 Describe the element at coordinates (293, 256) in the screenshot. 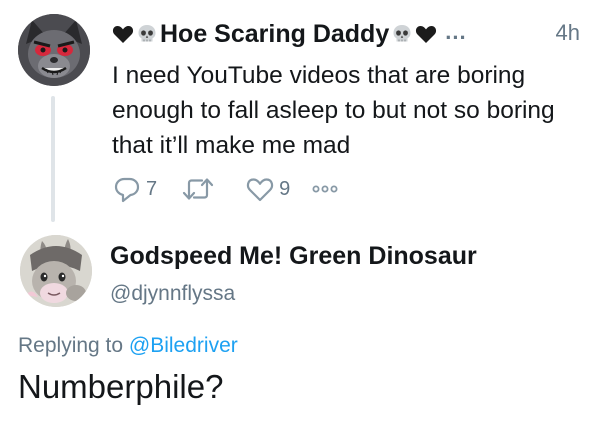

I see `reply-author-display-name: Godspeed Me! Green Dinosaur` at that location.